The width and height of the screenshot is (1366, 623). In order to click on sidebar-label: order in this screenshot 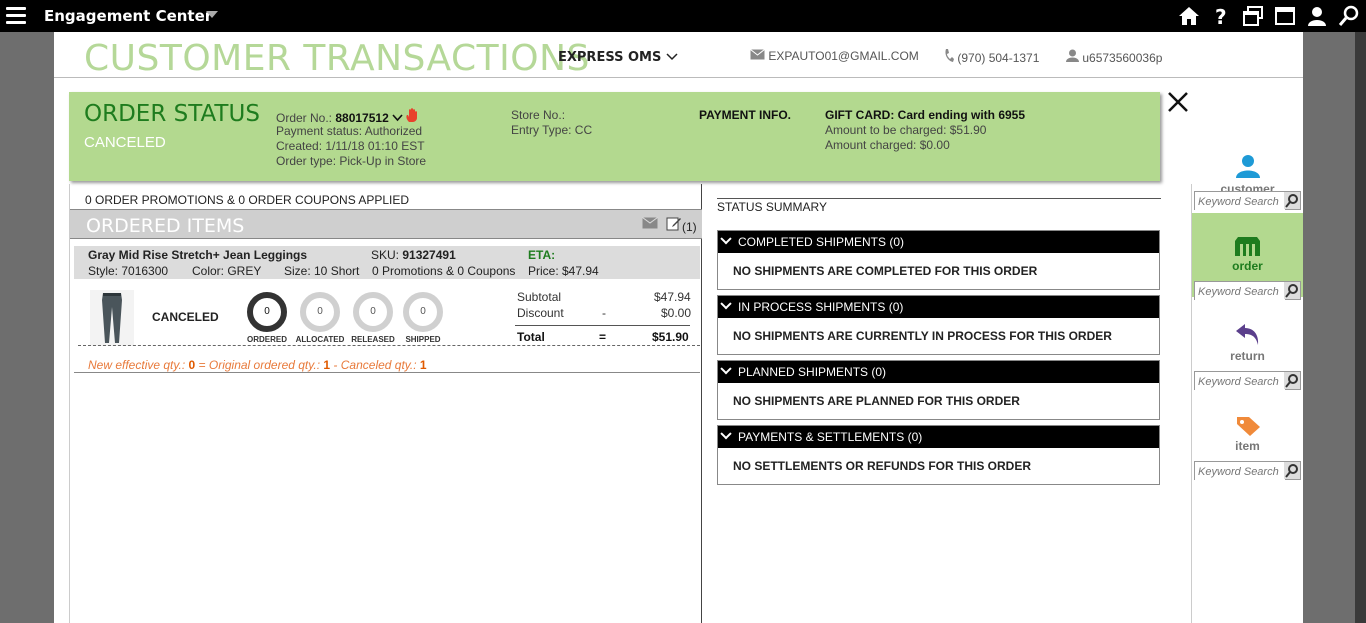, I will do `click(1247, 266)`.